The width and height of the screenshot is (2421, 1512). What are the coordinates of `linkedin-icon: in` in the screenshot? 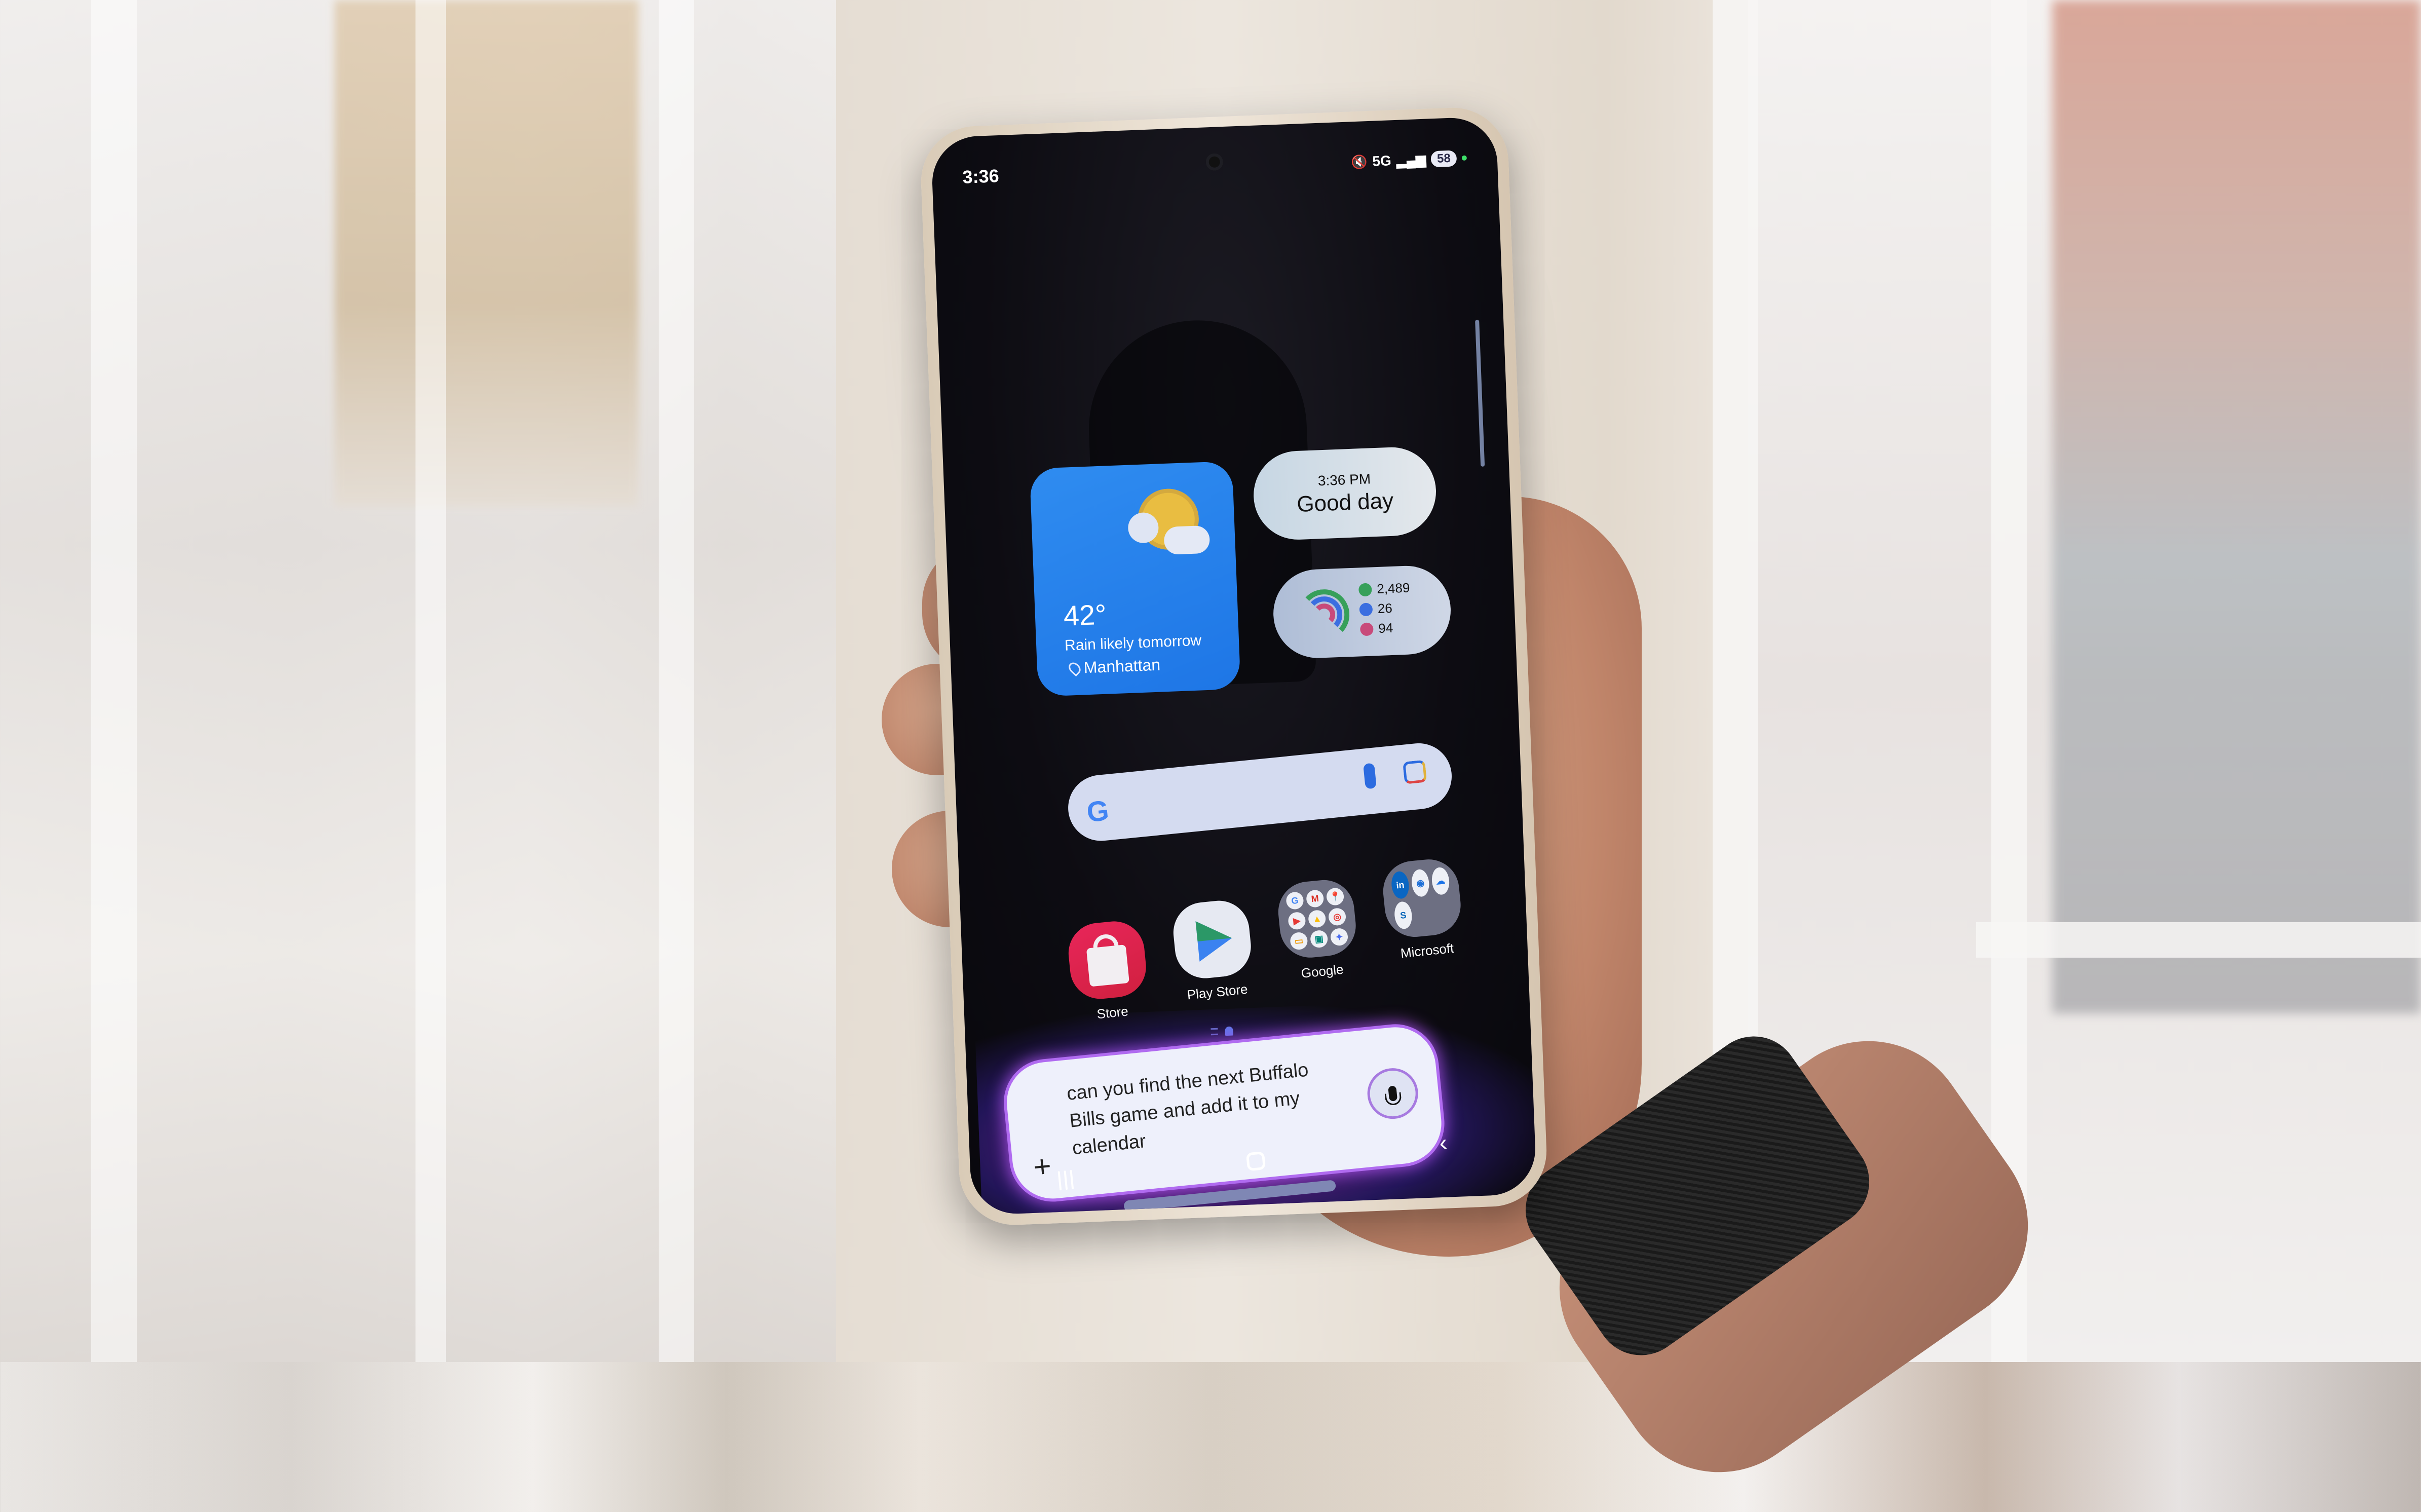 It's located at (1400, 885).